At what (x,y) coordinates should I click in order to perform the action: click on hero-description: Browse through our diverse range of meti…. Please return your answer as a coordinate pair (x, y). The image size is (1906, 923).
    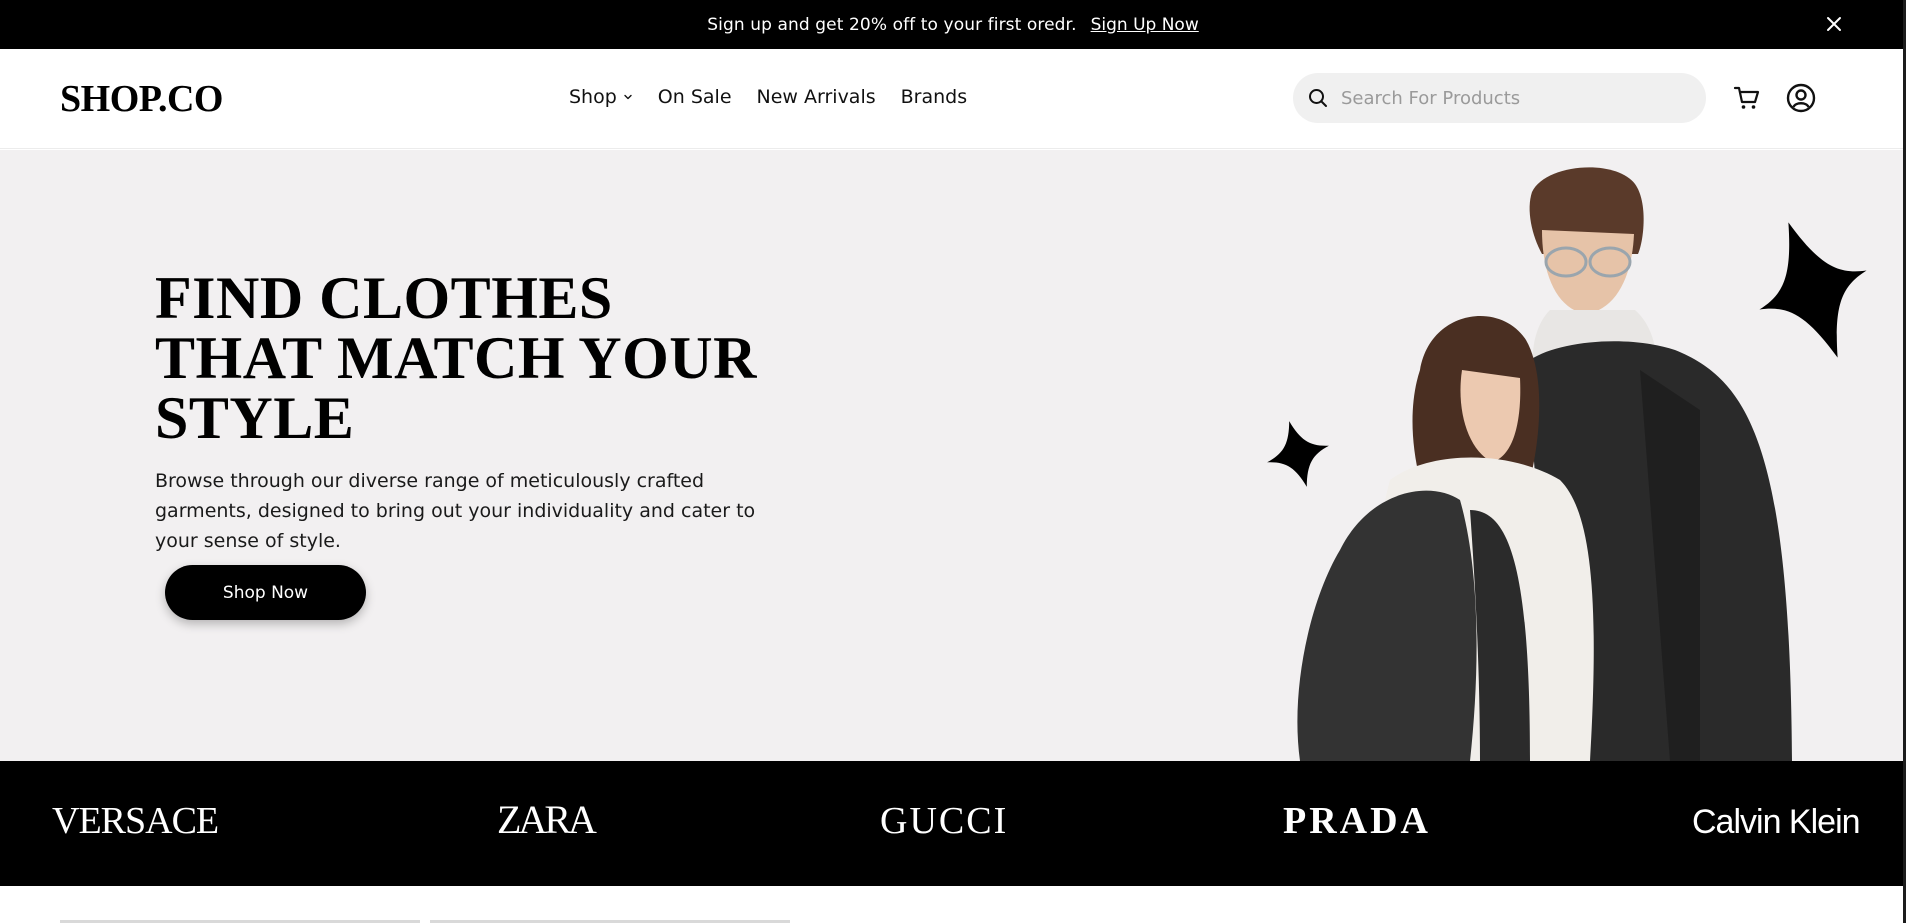
    Looking at the image, I should click on (455, 511).